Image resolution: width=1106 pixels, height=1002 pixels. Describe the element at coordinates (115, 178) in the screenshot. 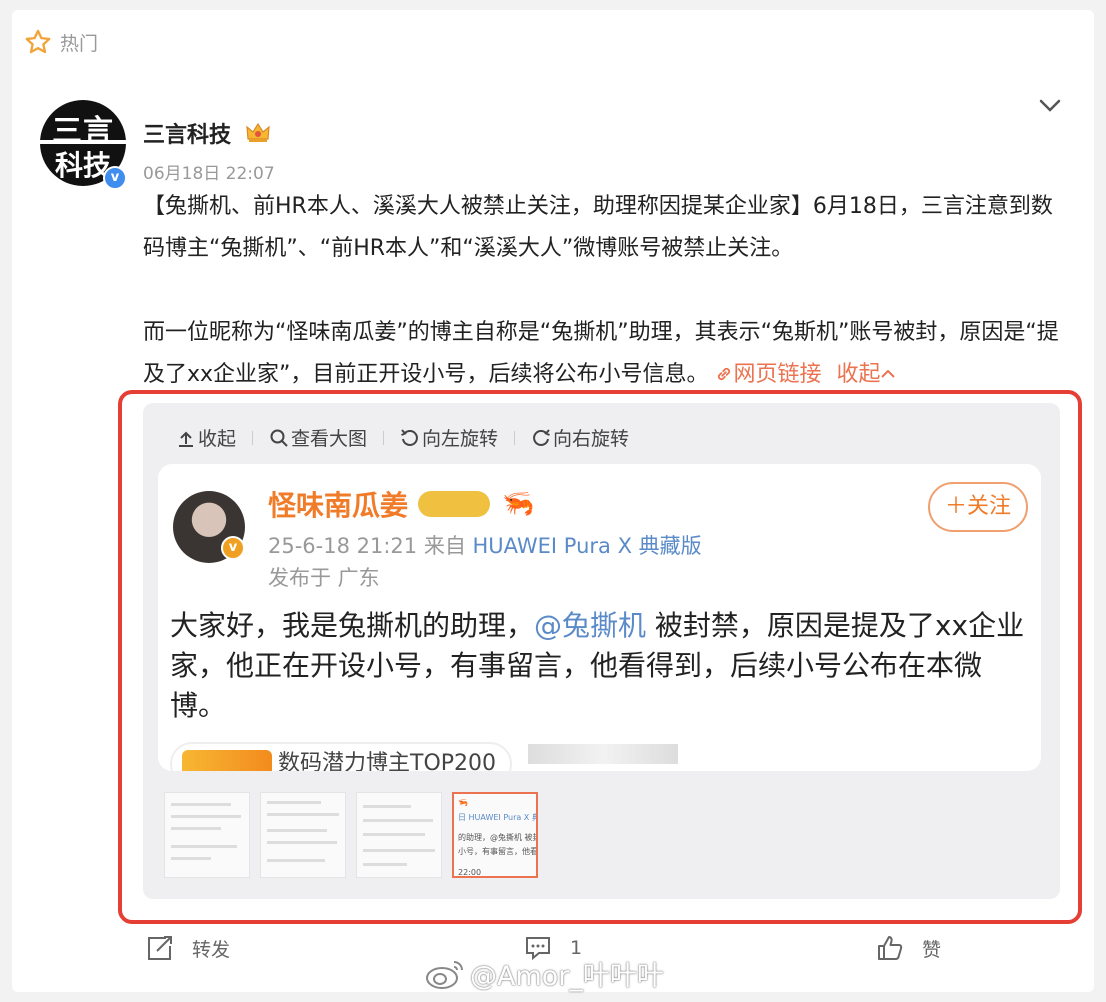

I see `verified-badge: v` at that location.